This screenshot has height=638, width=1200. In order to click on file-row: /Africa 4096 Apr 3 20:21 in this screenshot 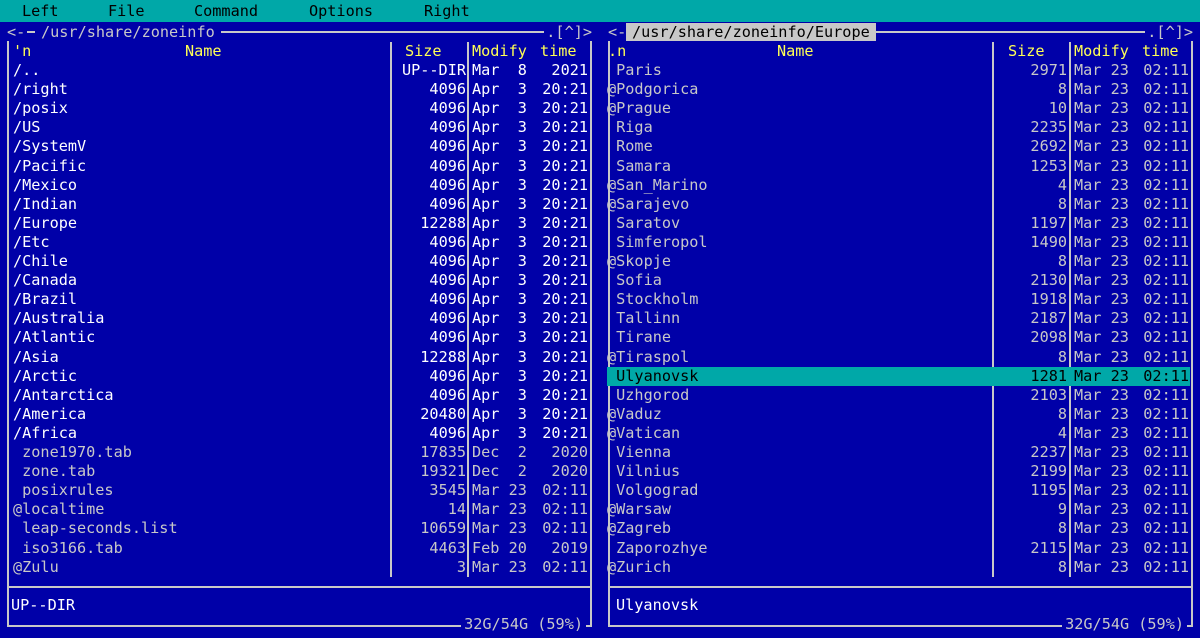, I will do `click(297, 433)`.